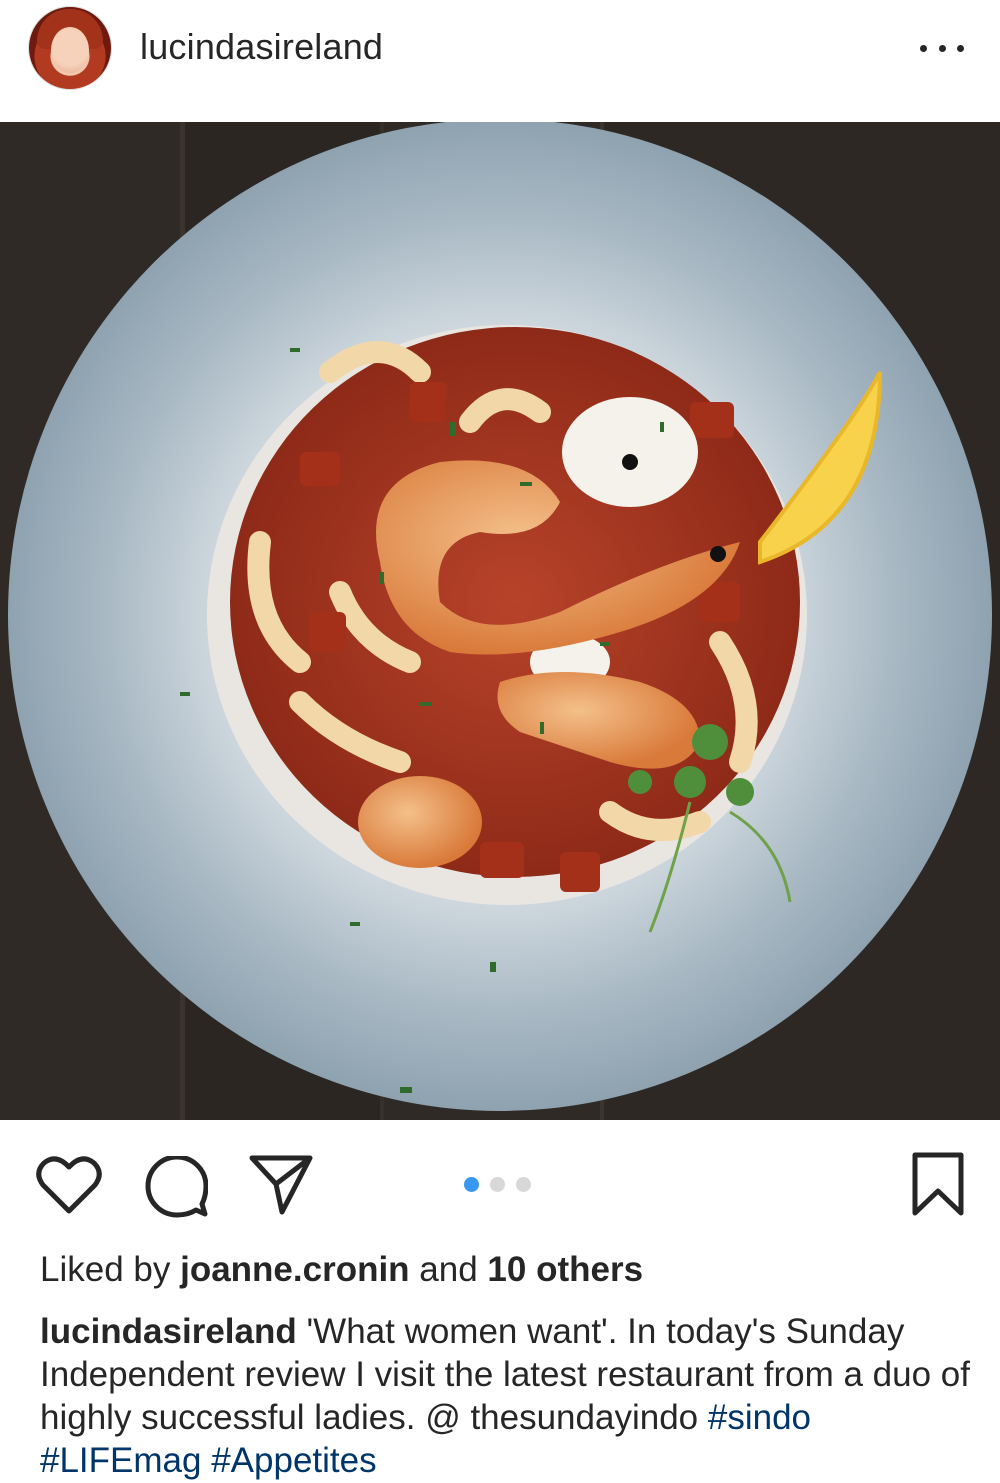 Image resolution: width=1000 pixels, height=1483 pixels. I want to click on likes-line: Liked by joanne.cronin and 10 others, so click(341, 1270).